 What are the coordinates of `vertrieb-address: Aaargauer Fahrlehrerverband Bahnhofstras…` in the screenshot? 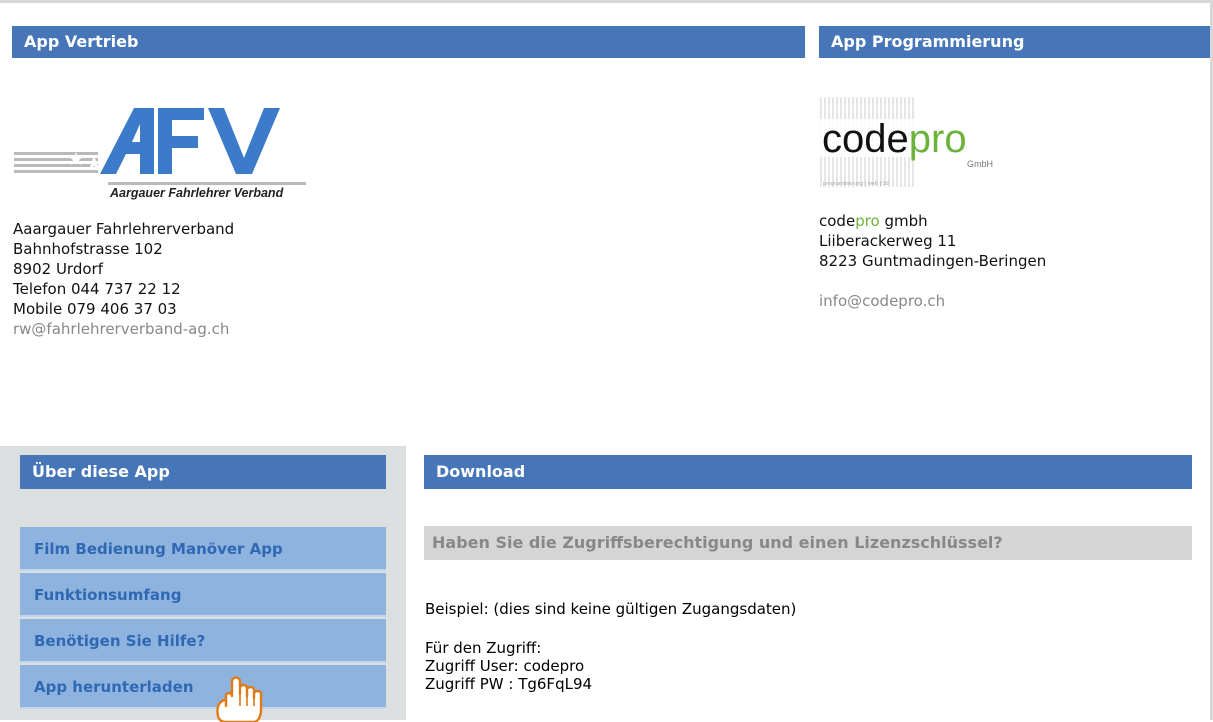 It's located at (123, 279).